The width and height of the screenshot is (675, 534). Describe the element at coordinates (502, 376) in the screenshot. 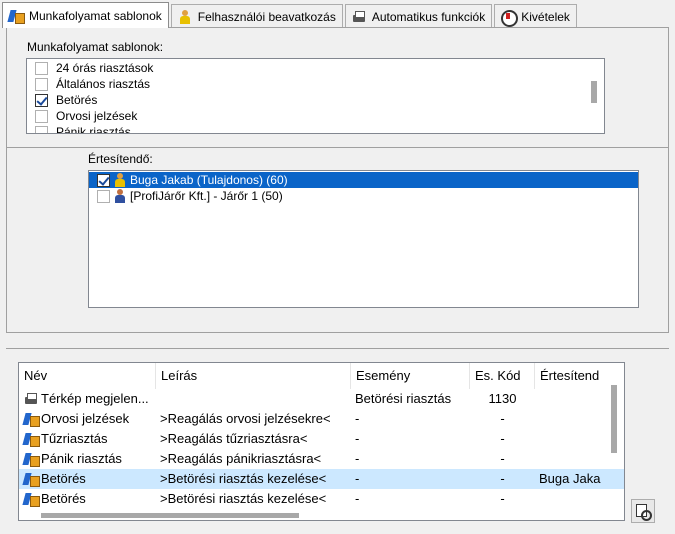

I see `column-header-event-code: Es. Kód` at that location.